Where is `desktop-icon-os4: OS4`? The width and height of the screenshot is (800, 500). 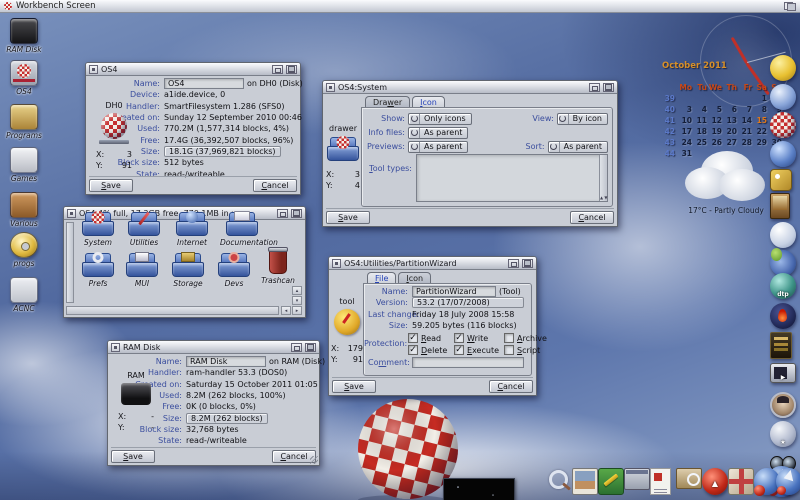
desktop-icon-os4: OS4 is located at coordinates (24, 78).